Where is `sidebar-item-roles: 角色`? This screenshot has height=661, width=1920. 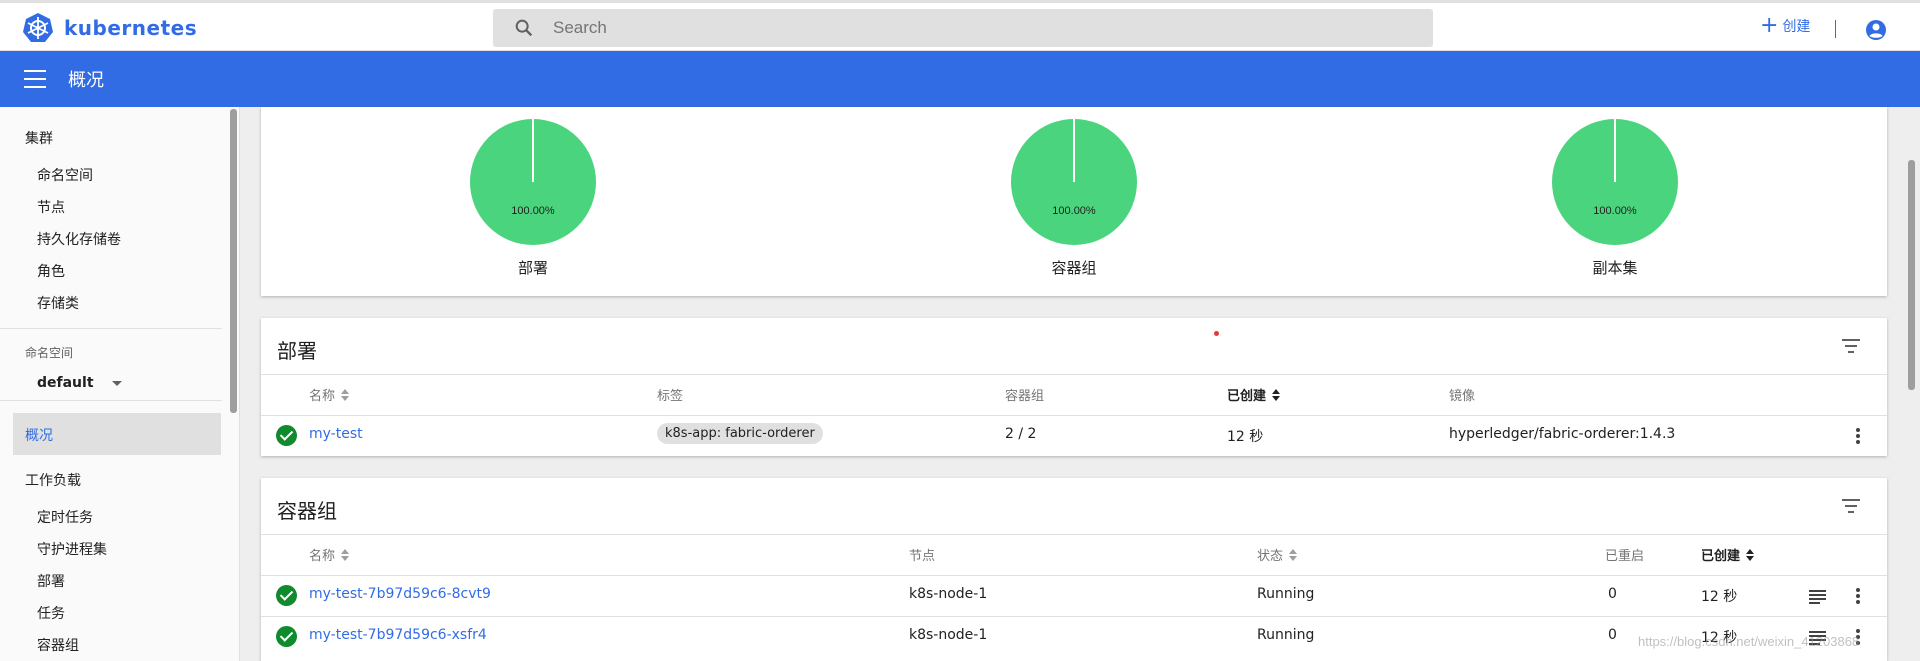 sidebar-item-roles: 角色 is located at coordinates (51, 271).